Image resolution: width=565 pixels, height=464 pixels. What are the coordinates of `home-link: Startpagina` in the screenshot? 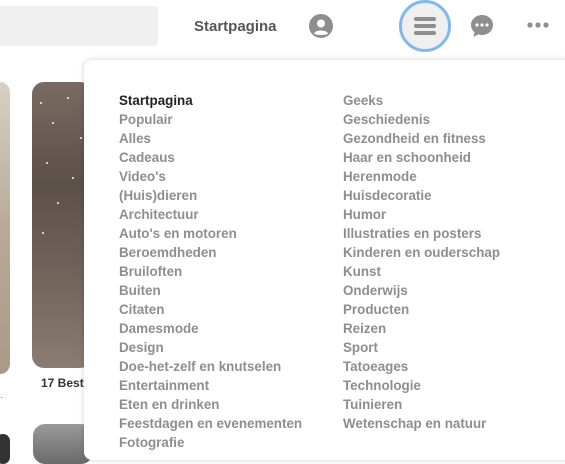 It's located at (235, 26).